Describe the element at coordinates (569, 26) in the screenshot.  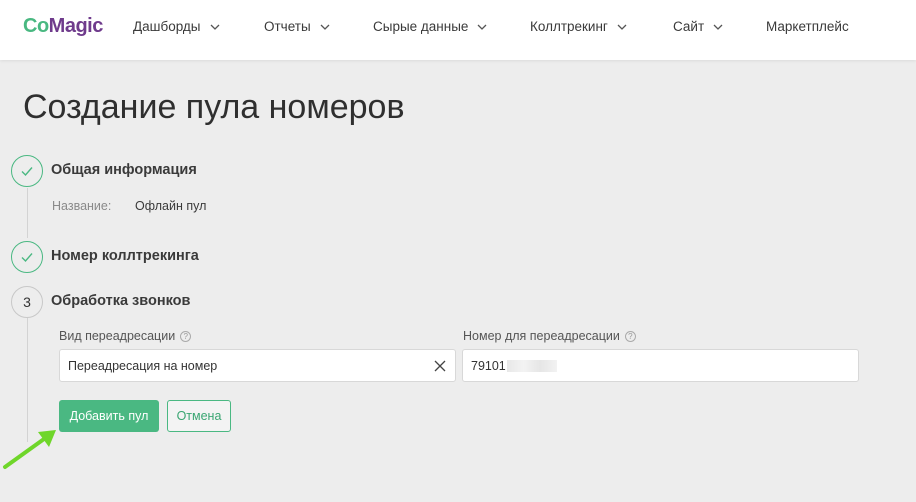
I see `nav-item-label: Коллтрекинг` at that location.